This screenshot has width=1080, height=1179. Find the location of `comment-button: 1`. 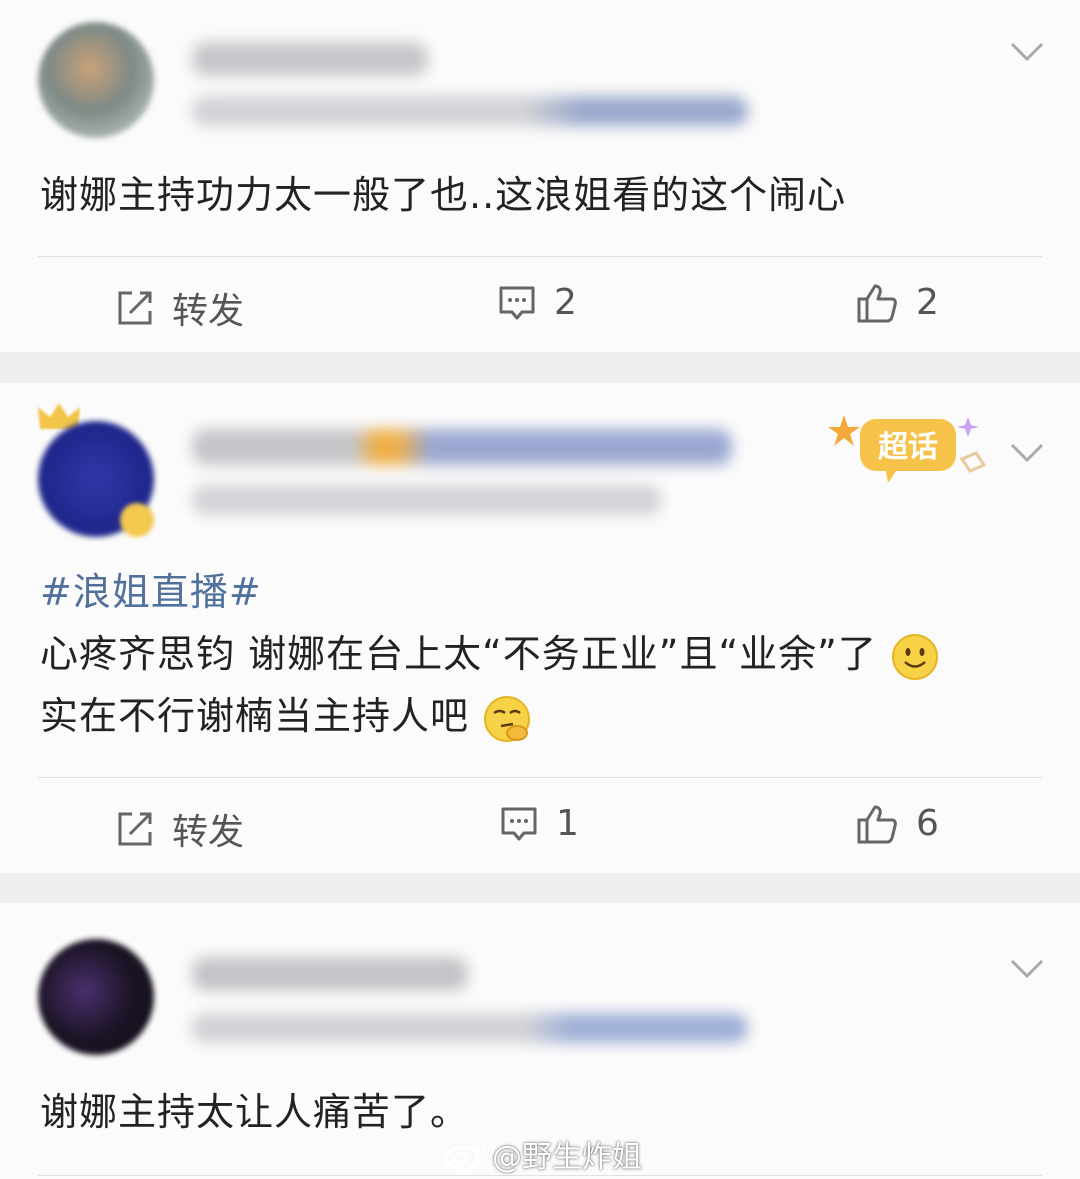

comment-button: 1 is located at coordinates (539, 823).